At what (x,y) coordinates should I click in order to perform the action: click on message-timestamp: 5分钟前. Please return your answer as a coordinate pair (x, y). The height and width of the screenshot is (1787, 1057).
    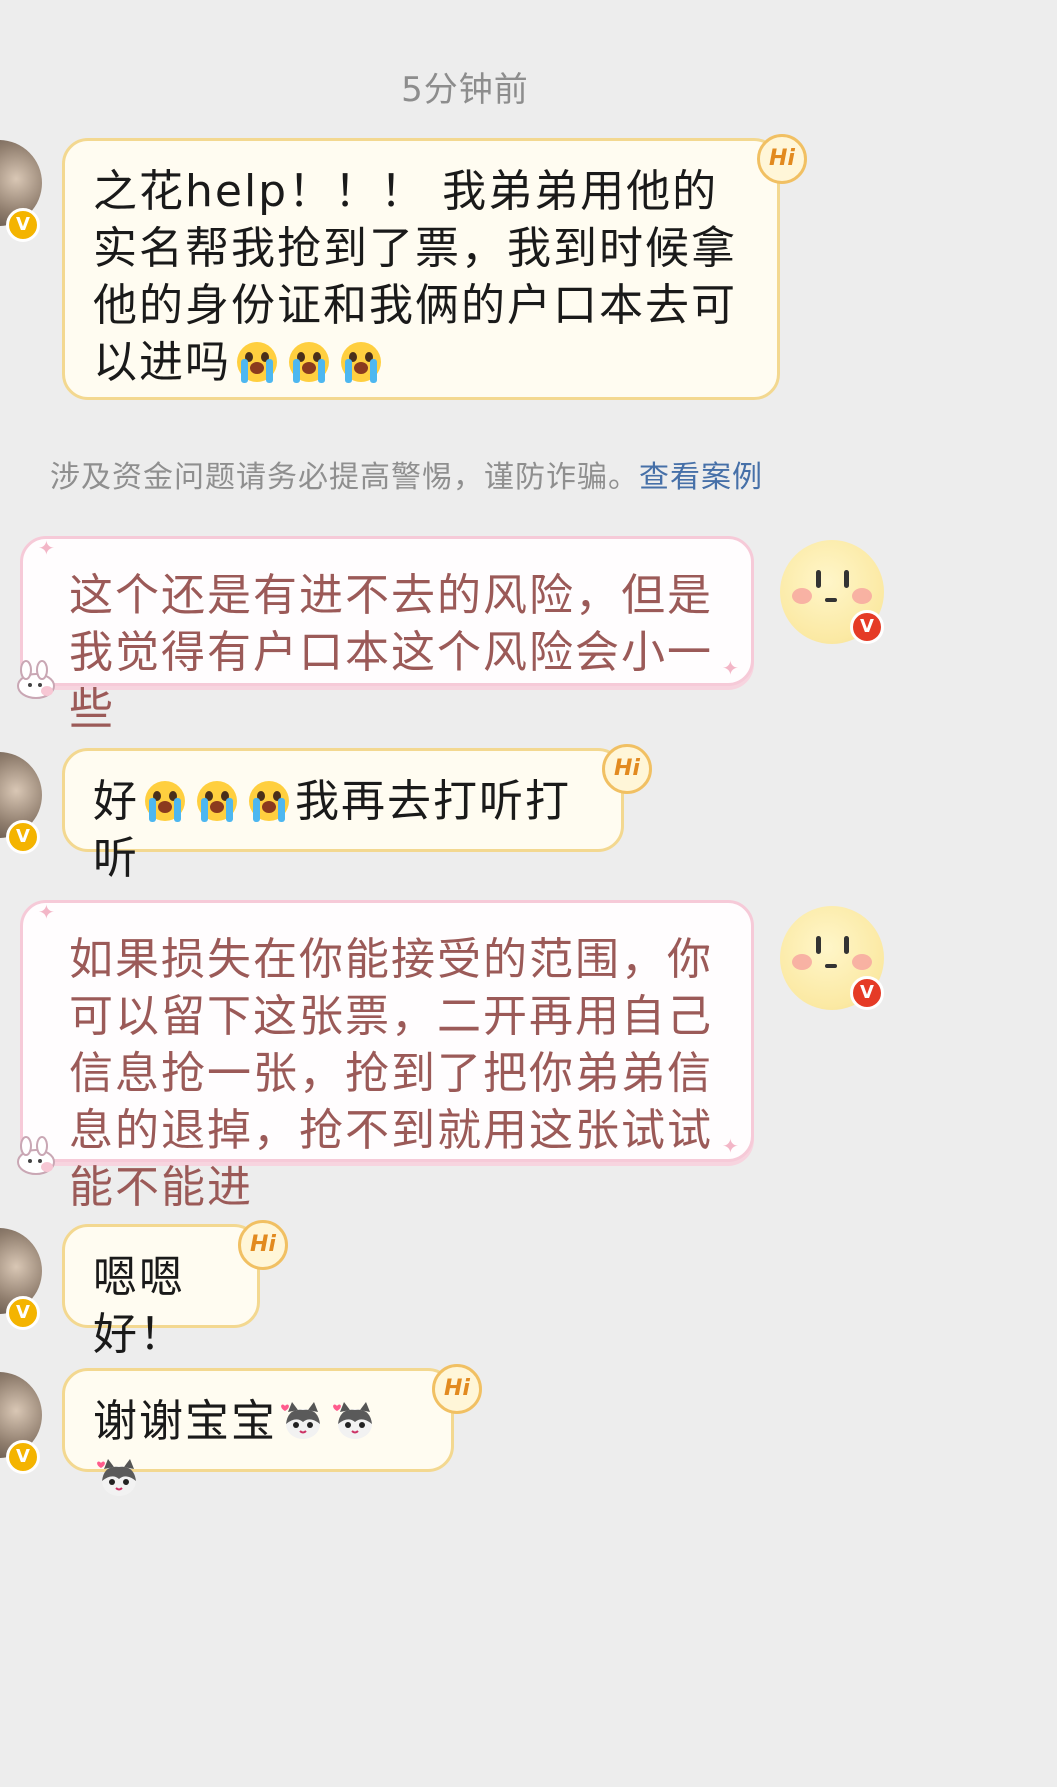
    Looking at the image, I should click on (465, 90).